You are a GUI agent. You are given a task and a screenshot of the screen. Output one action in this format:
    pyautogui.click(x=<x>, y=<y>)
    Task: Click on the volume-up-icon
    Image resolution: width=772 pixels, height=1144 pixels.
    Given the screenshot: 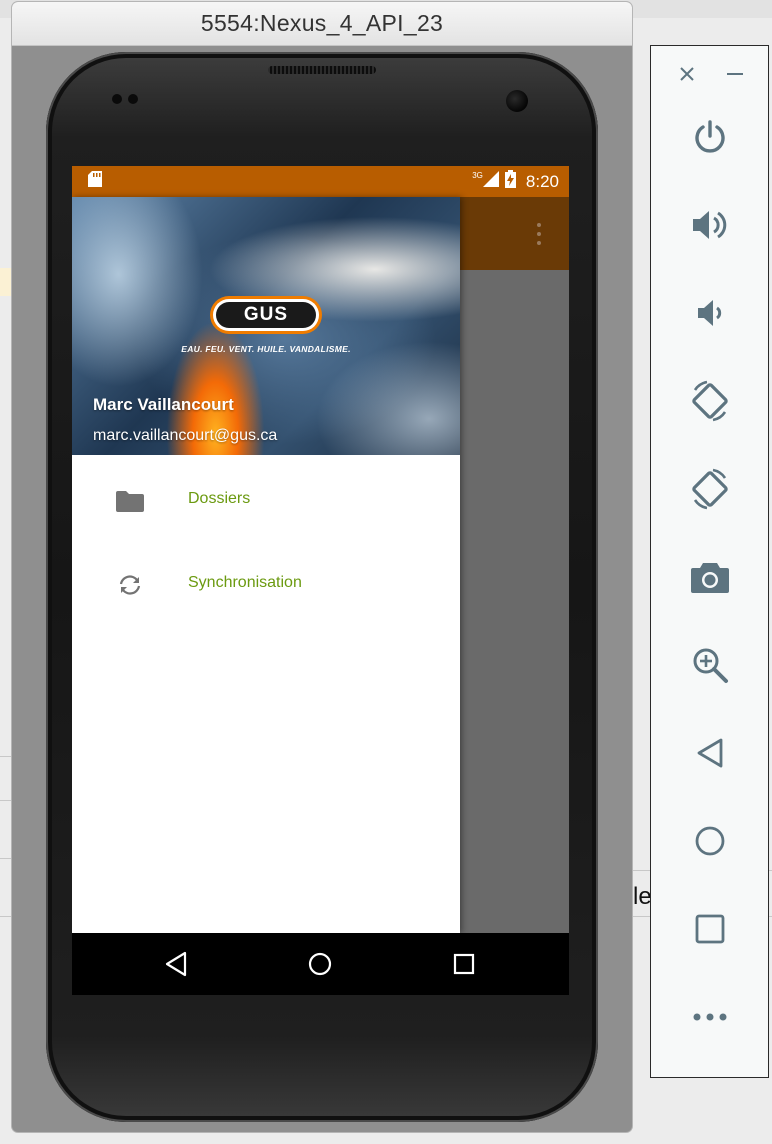 What is the action you would take?
    pyautogui.click(x=710, y=225)
    